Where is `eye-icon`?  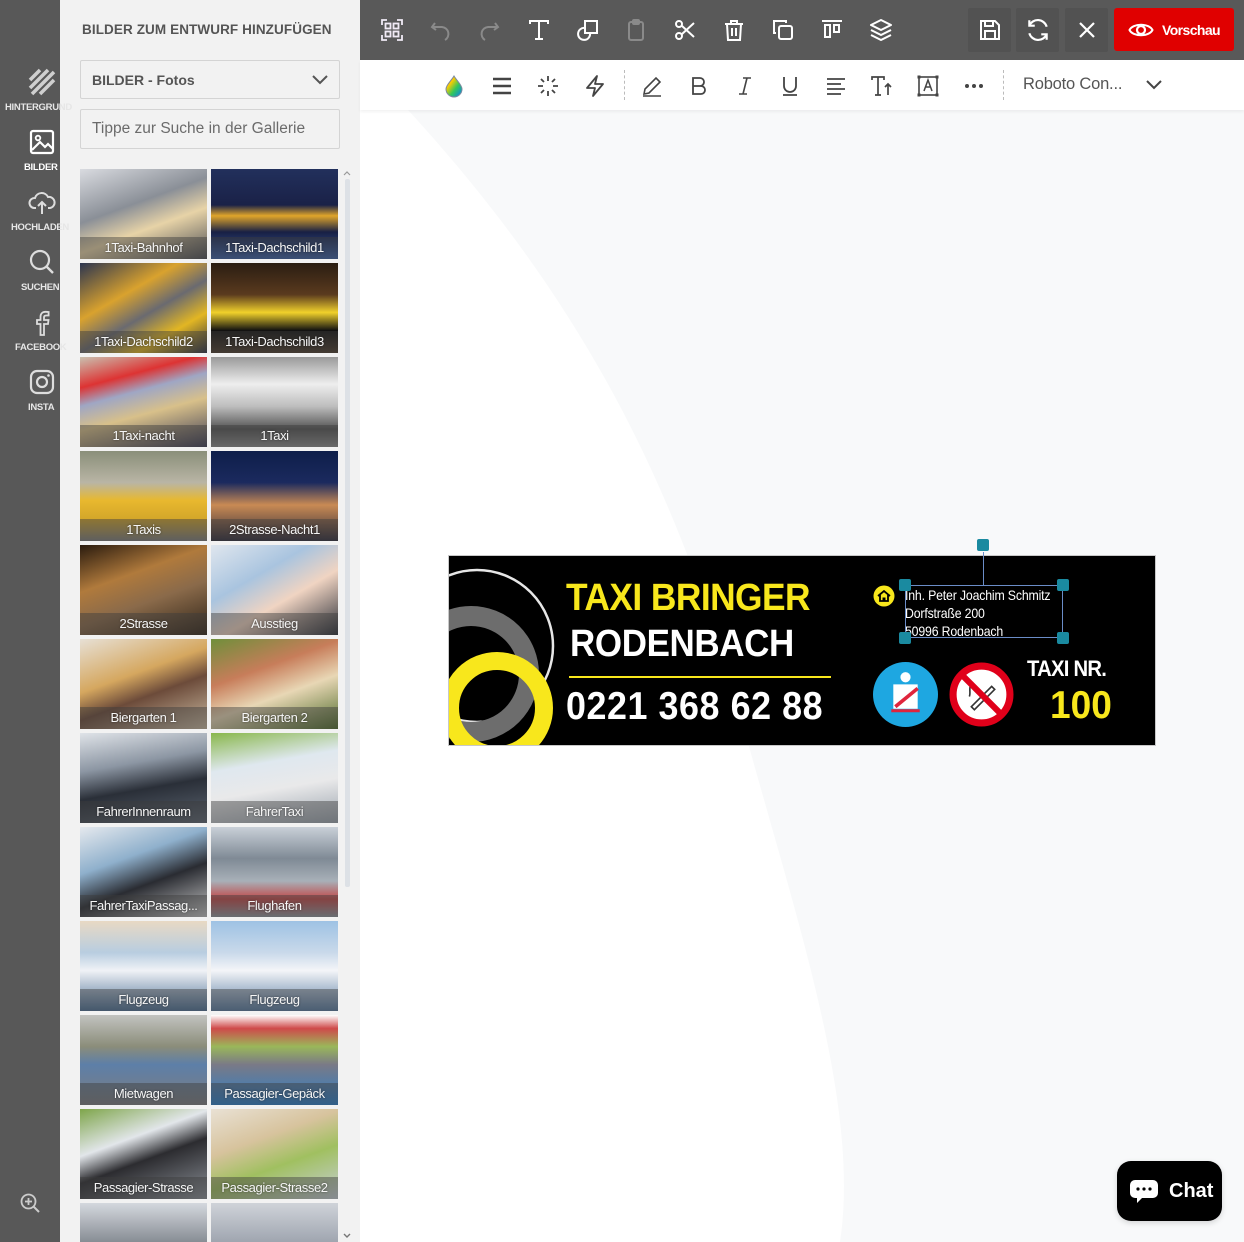
eye-icon is located at coordinates (1141, 29).